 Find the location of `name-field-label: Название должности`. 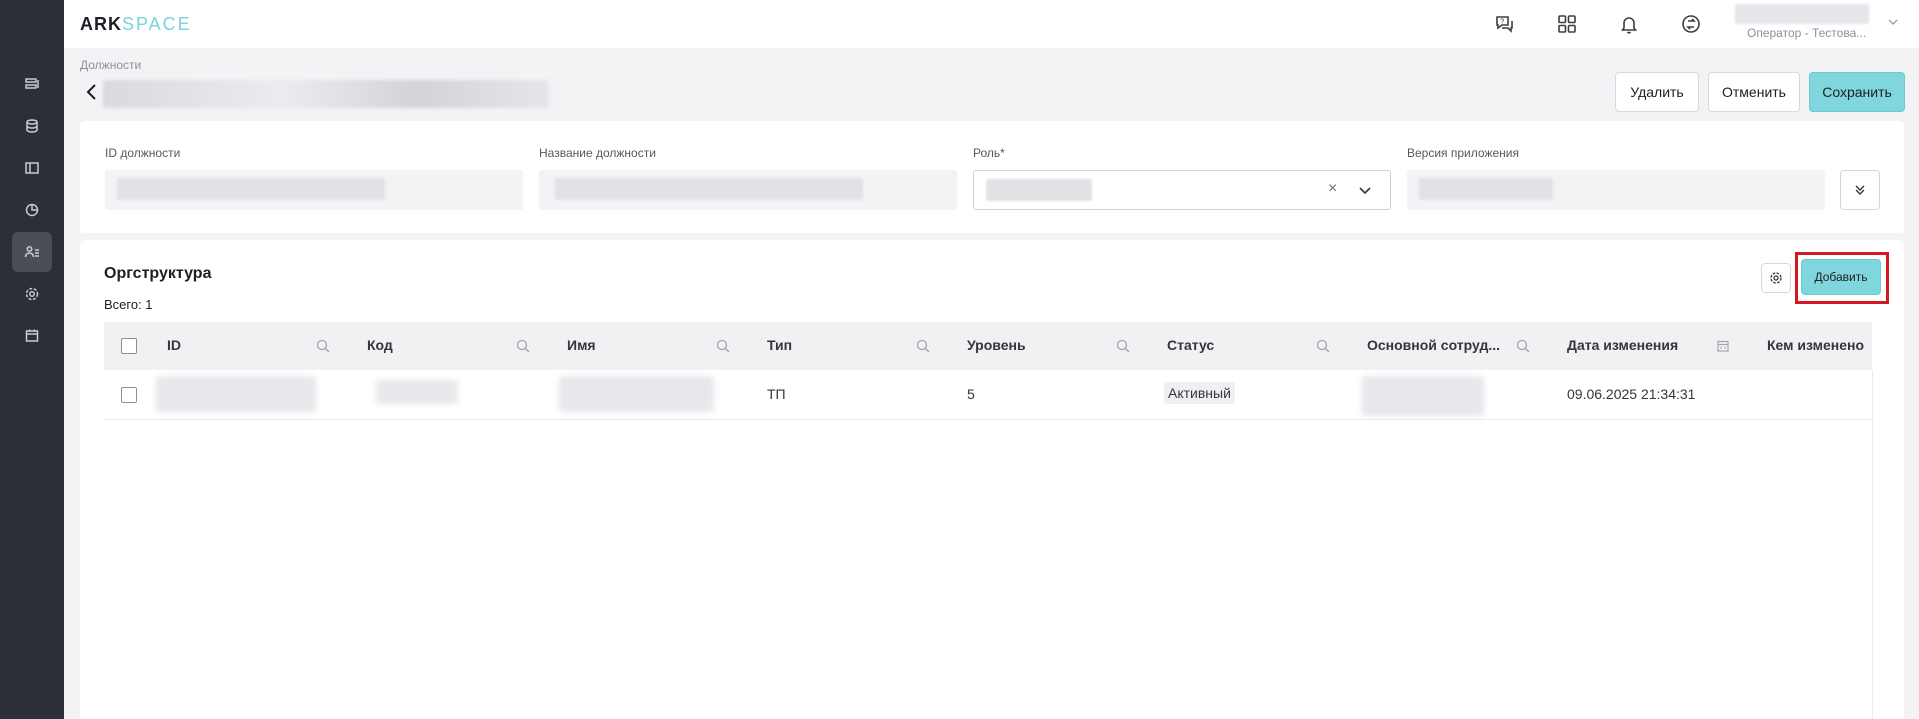

name-field-label: Название должности is located at coordinates (597, 153).